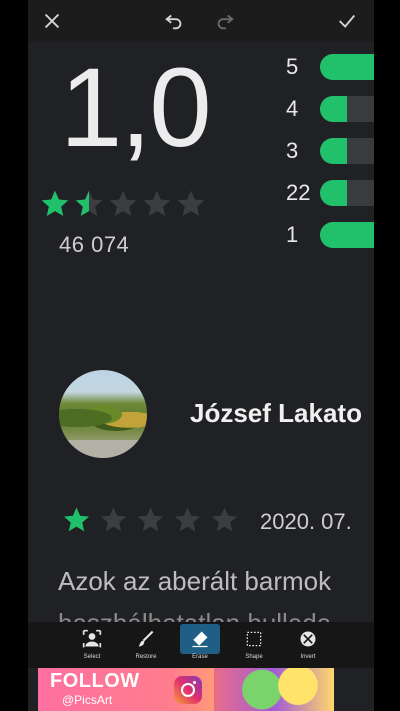 The image size is (400, 711). I want to click on distribution-label: 5, so click(292, 66).